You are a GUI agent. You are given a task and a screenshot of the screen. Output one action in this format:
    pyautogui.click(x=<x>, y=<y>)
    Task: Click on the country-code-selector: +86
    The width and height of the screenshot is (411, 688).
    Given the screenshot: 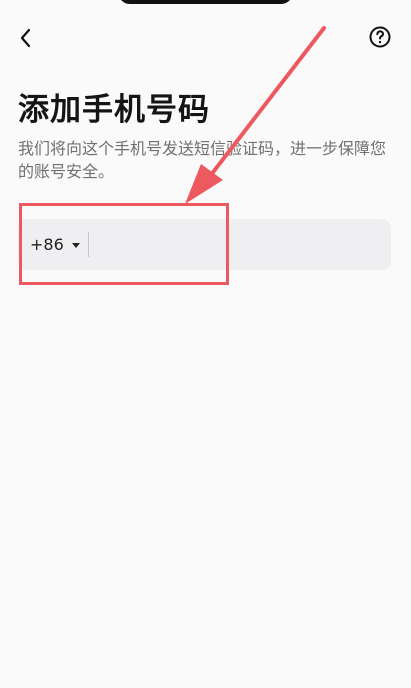 What is the action you would take?
    pyautogui.click(x=55, y=244)
    